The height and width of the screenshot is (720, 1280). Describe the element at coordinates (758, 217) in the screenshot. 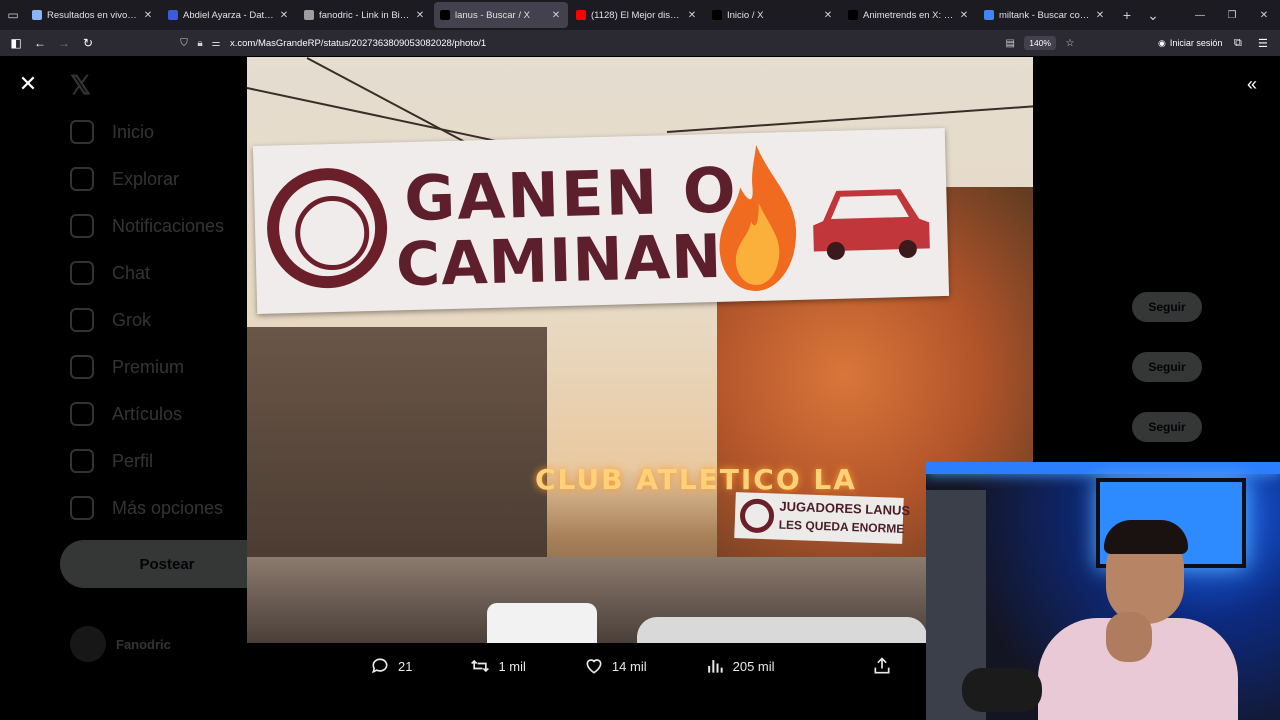

I see `fire-icon` at that location.